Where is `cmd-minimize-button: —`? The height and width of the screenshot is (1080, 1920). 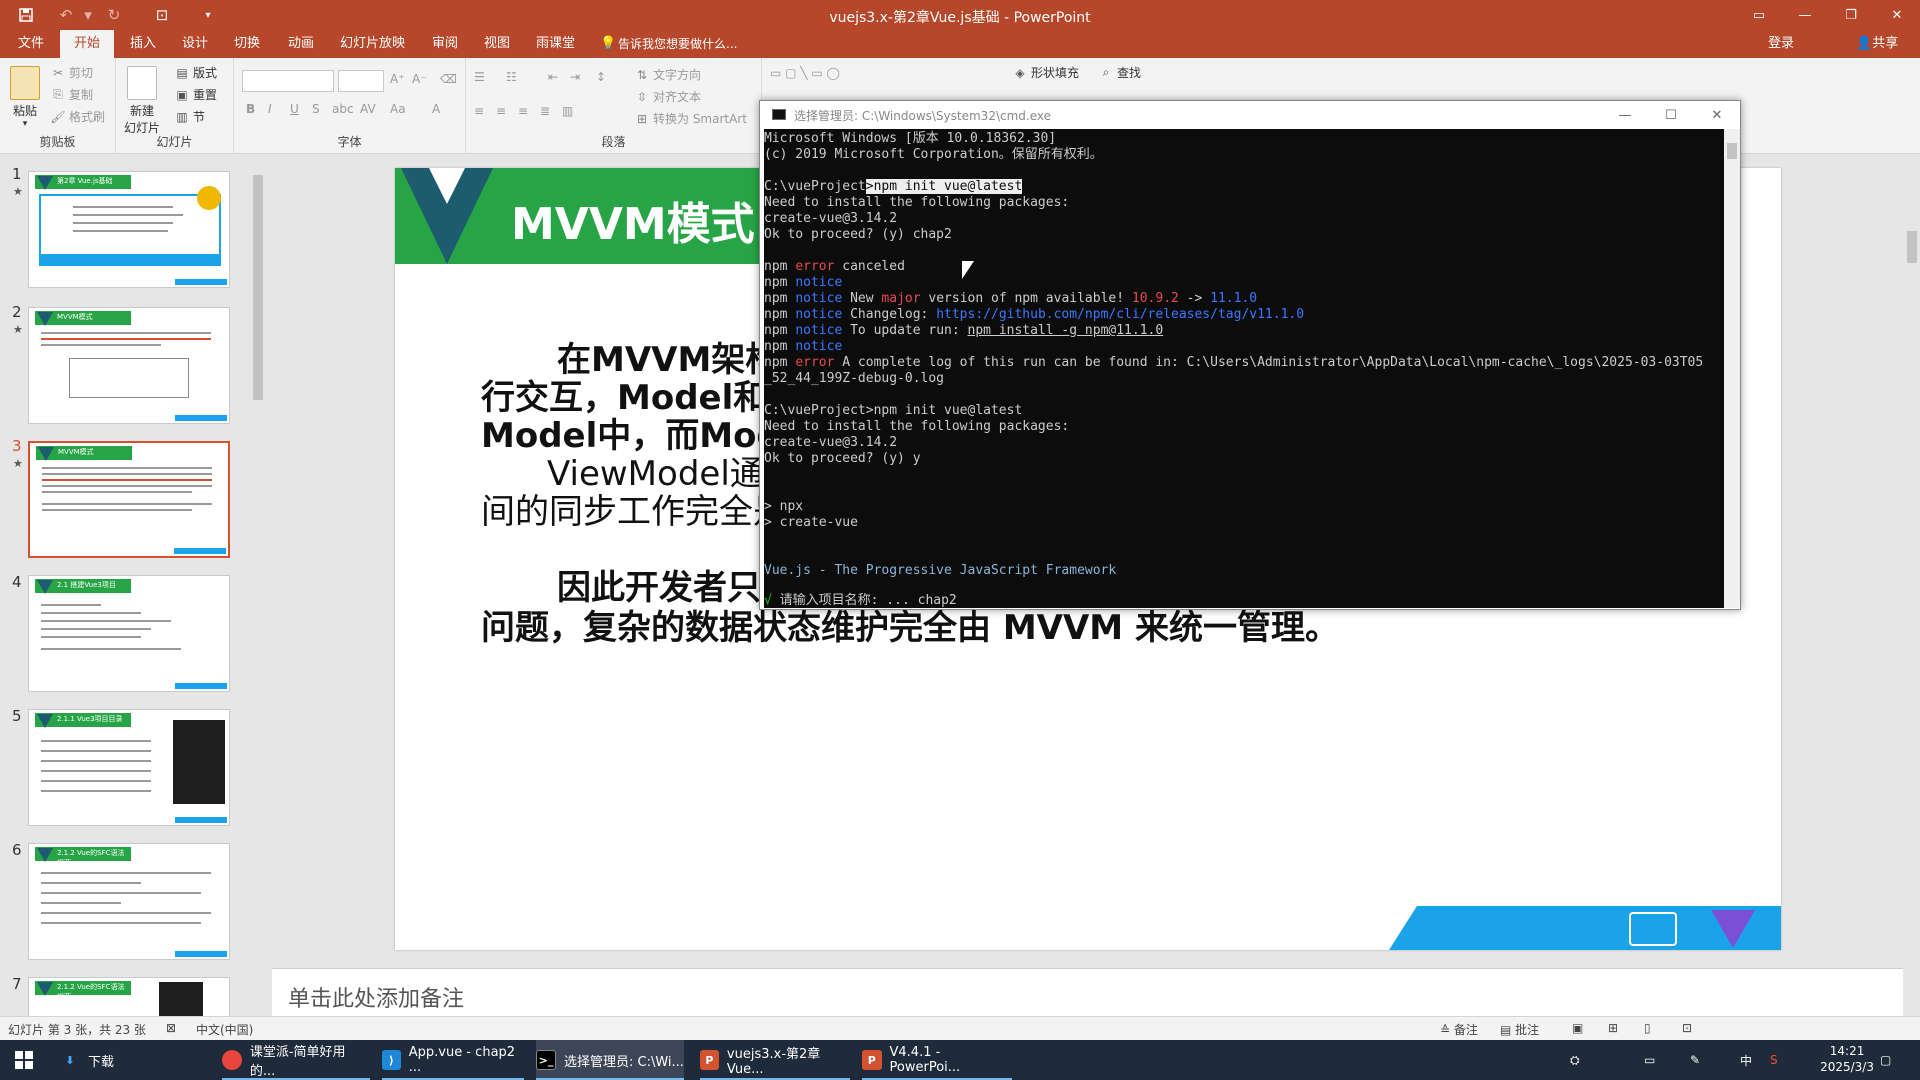
cmd-minimize-button: — is located at coordinates (1625, 115).